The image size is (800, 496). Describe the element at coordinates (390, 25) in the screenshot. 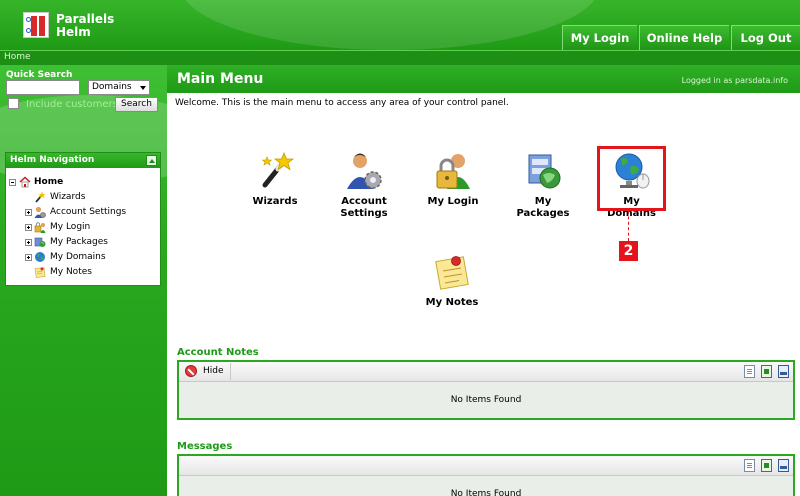

I see `header-decoration` at that location.